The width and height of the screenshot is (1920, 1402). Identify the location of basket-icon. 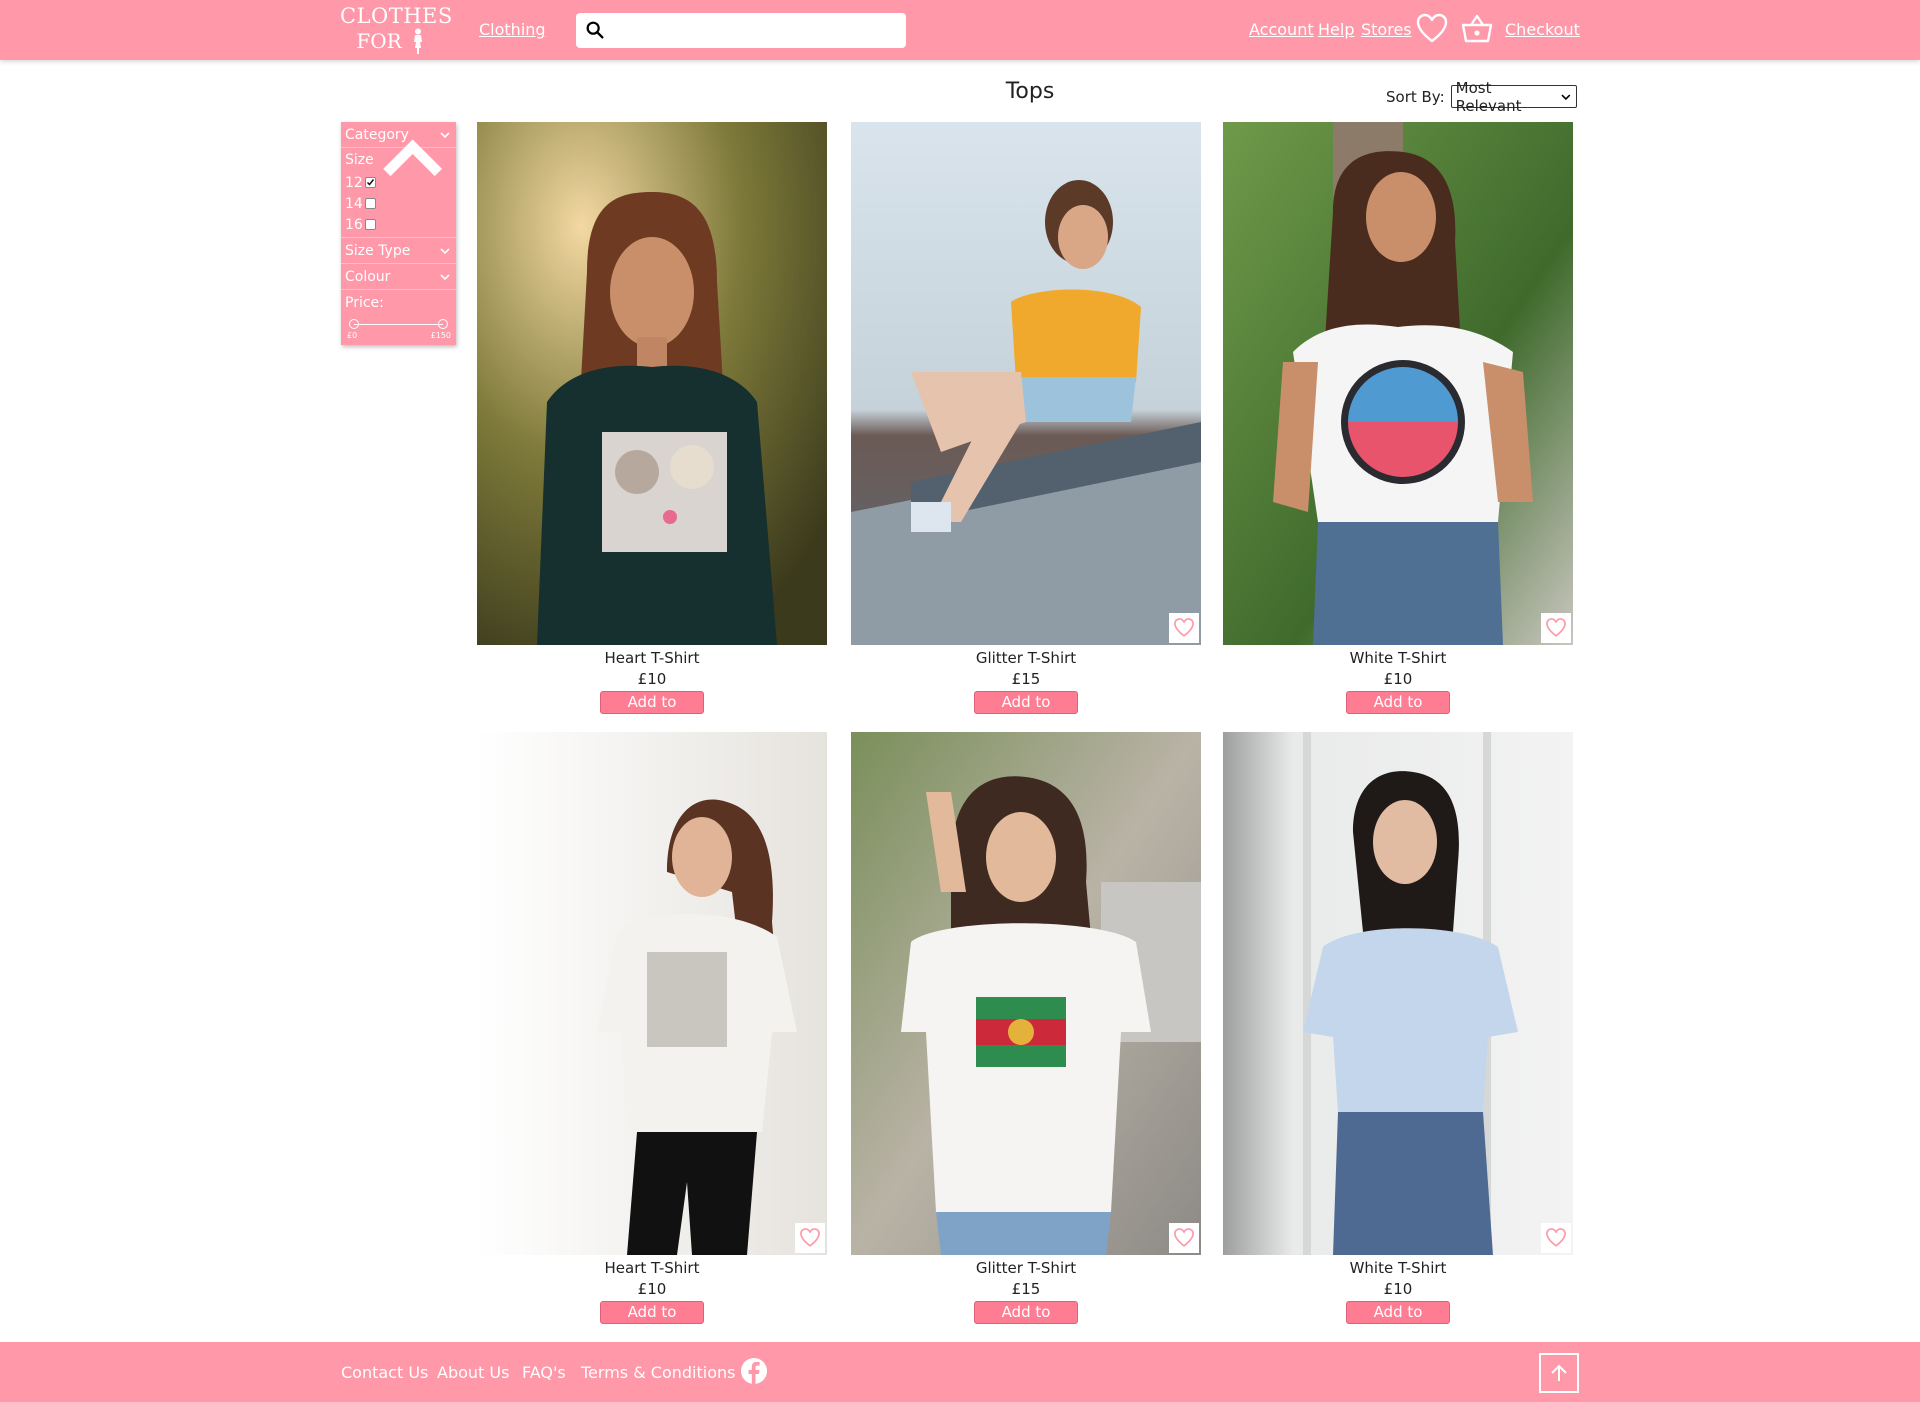
(1477, 29).